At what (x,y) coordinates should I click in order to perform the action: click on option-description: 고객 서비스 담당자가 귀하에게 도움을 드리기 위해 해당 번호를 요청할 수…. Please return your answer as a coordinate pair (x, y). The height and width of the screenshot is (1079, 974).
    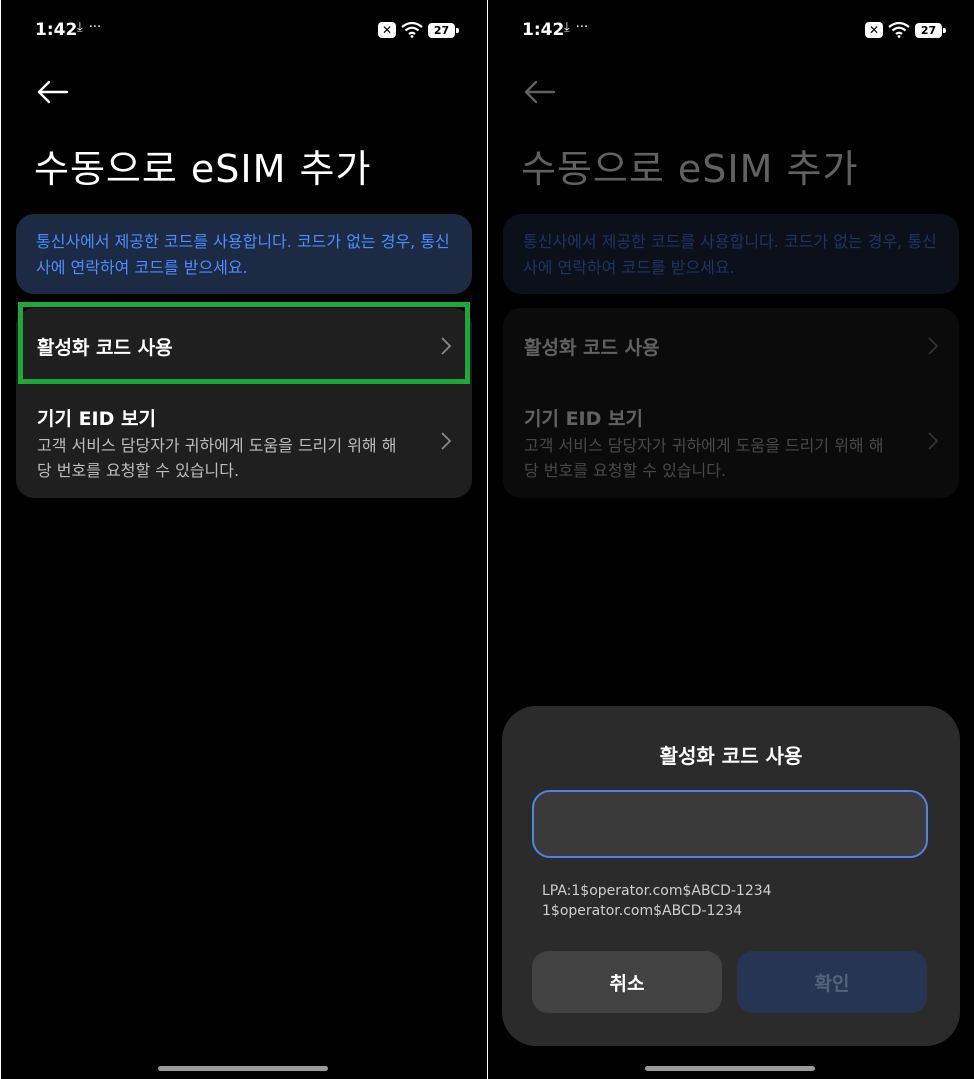
    Looking at the image, I should click on (217, 458).